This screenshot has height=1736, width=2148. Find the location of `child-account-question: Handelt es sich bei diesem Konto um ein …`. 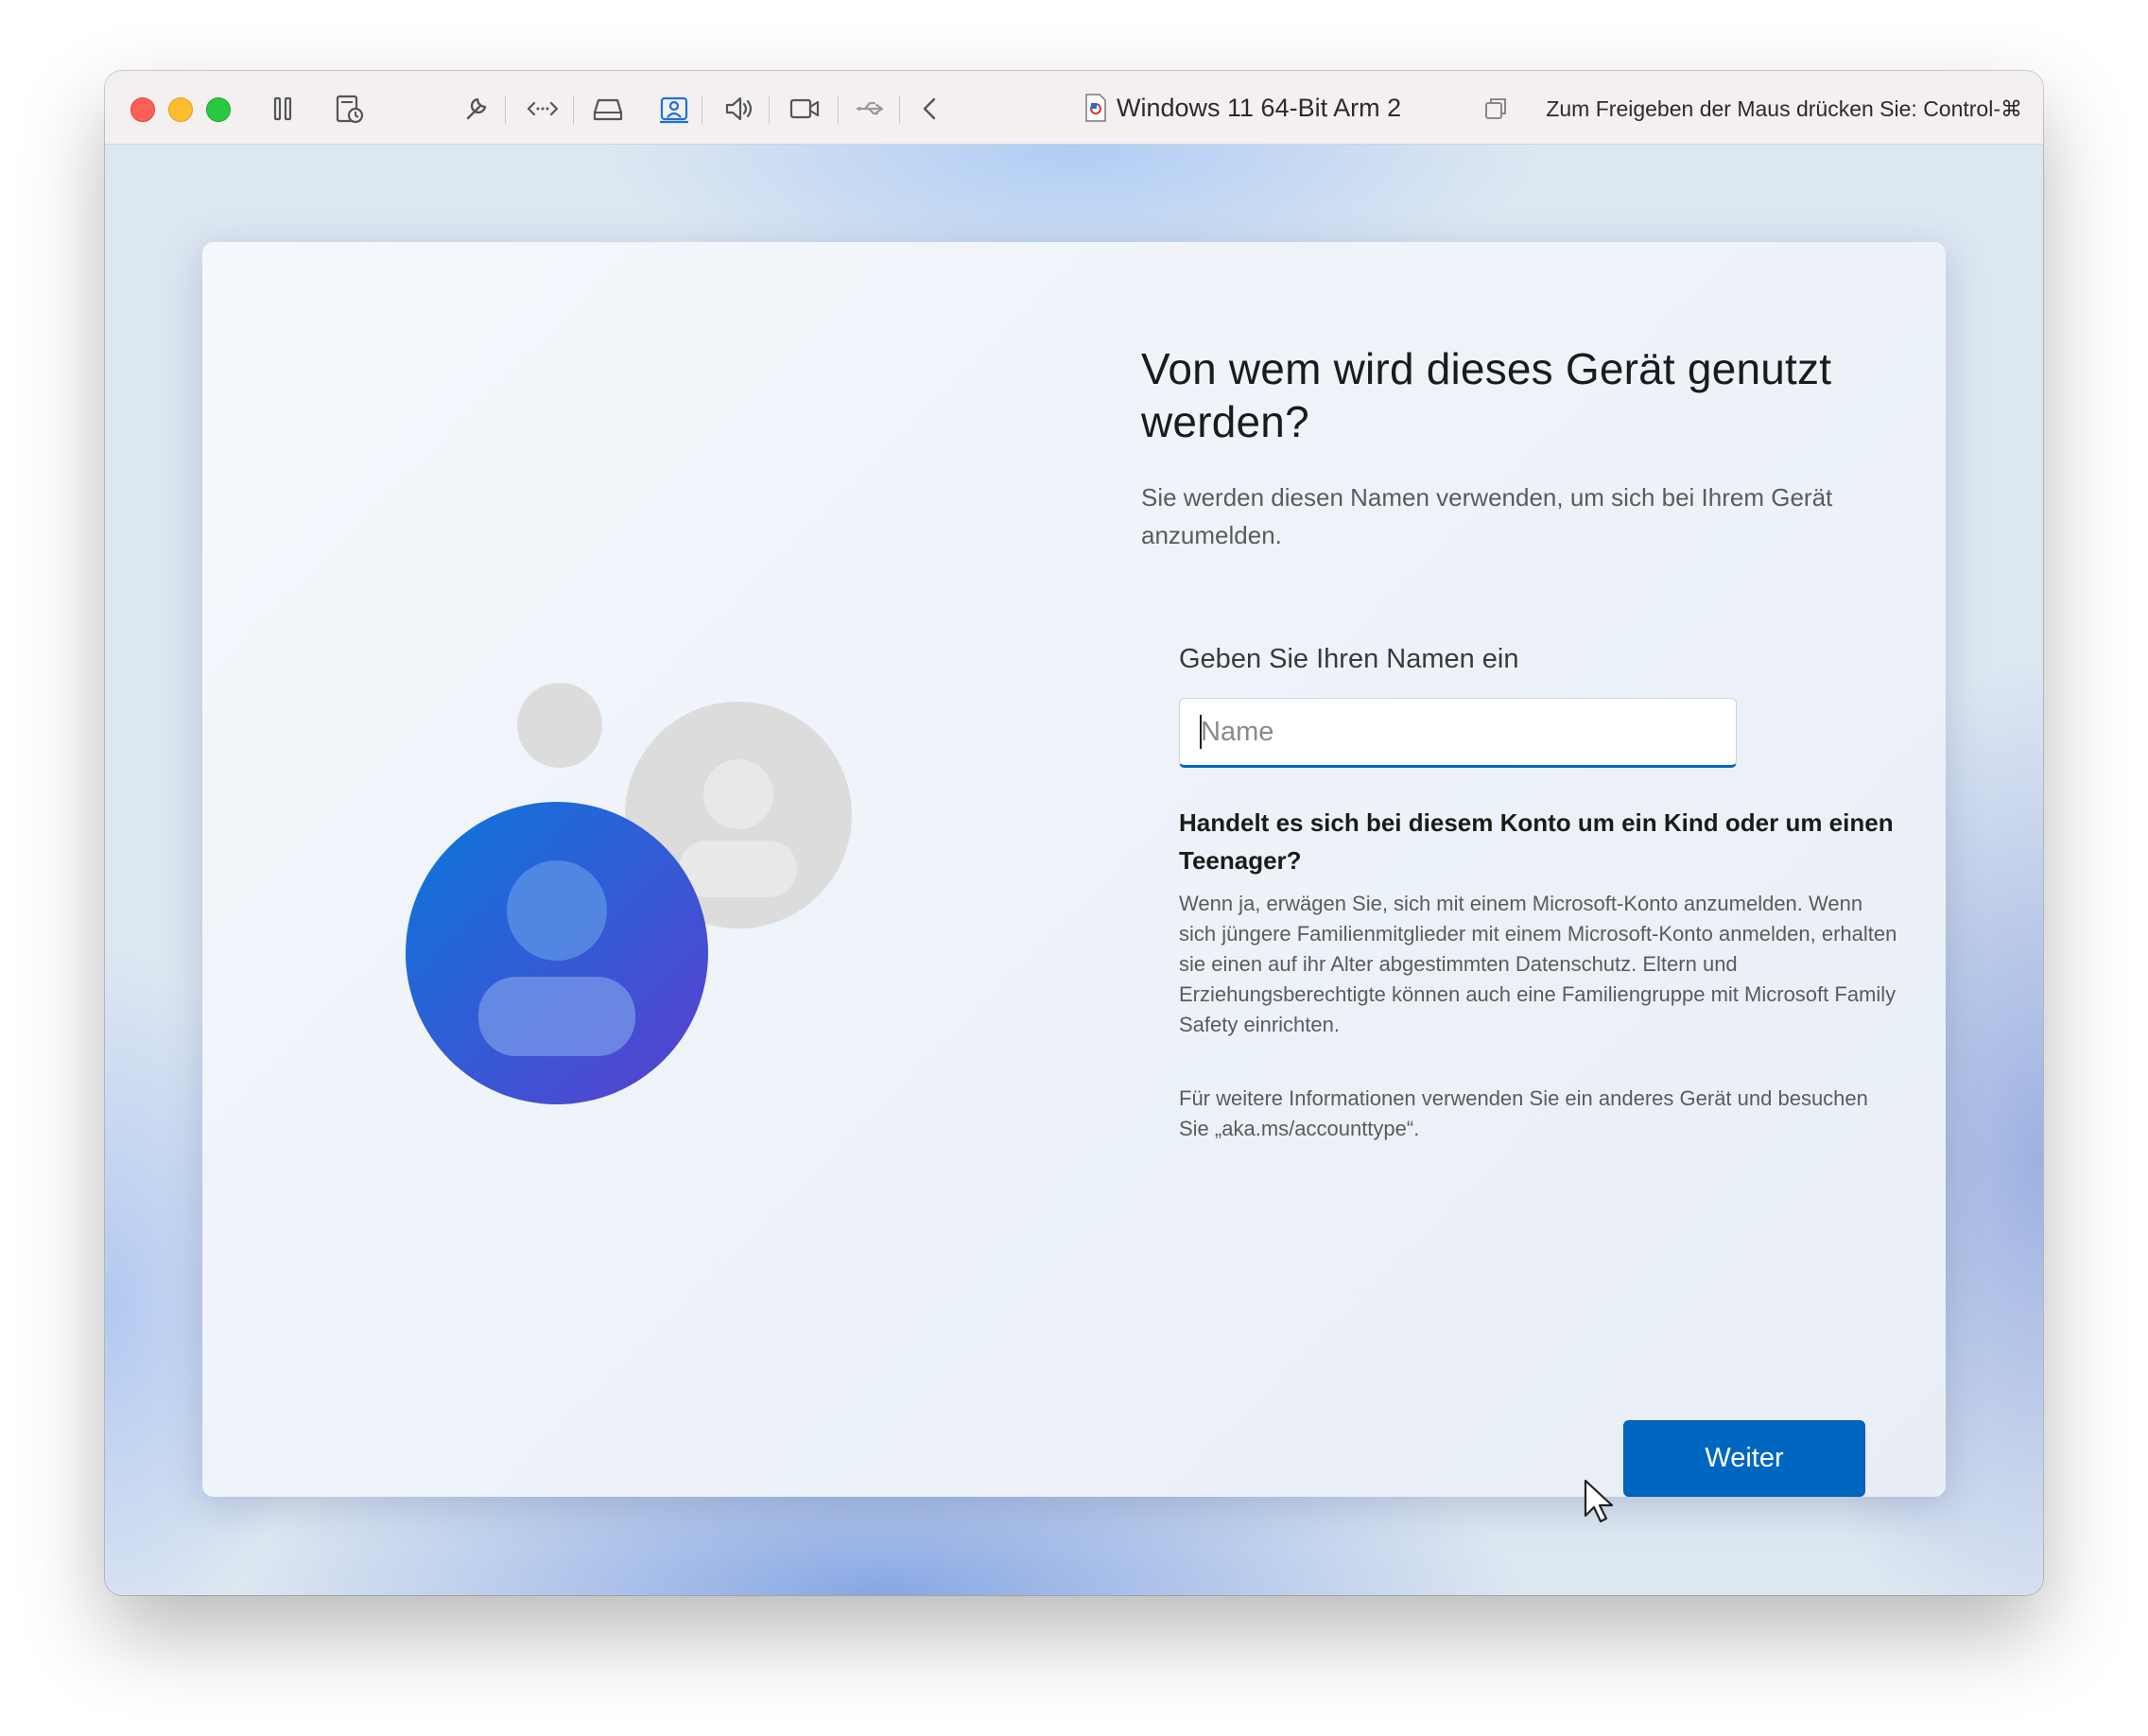

child-account-question: Handelt es sich bei diesem Konto um ein … is located at coordinates (1536, 841).